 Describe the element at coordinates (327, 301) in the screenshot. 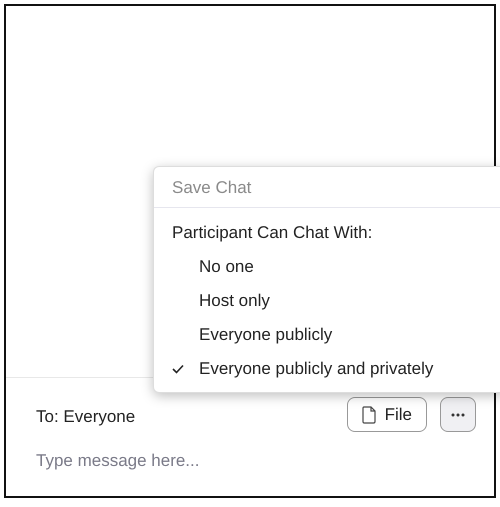

I see `chat-option: Host only` at that location.